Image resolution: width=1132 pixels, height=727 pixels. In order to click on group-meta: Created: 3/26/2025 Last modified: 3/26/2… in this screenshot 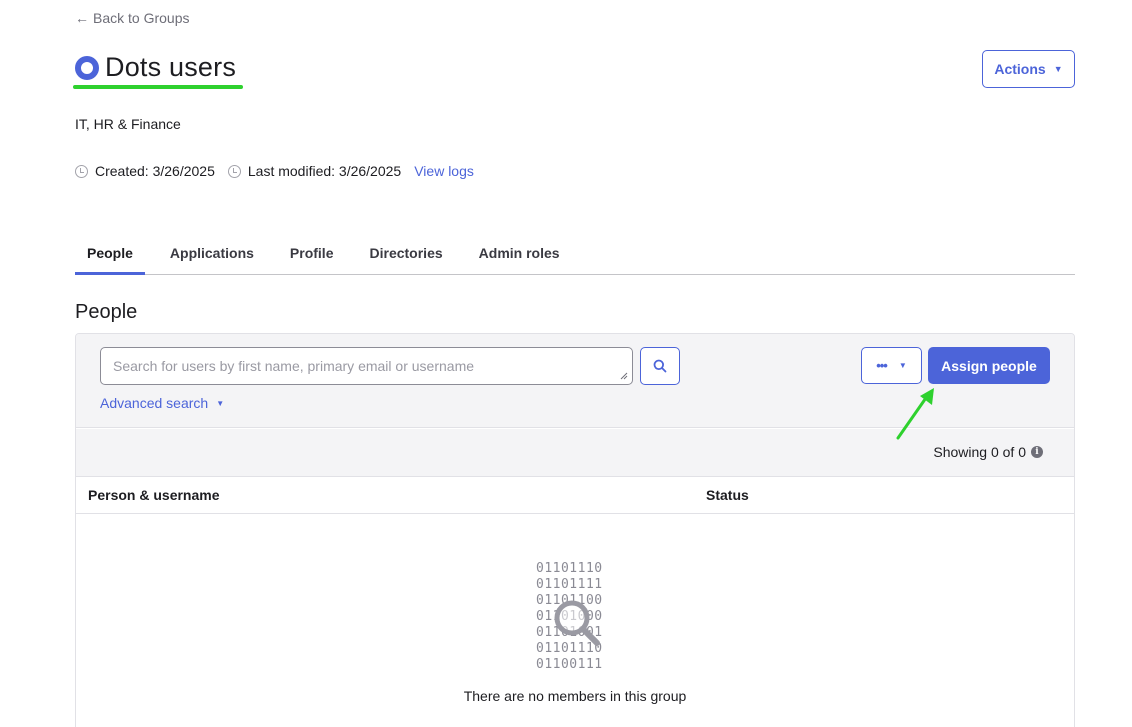, I will do `click(274, 171)`.